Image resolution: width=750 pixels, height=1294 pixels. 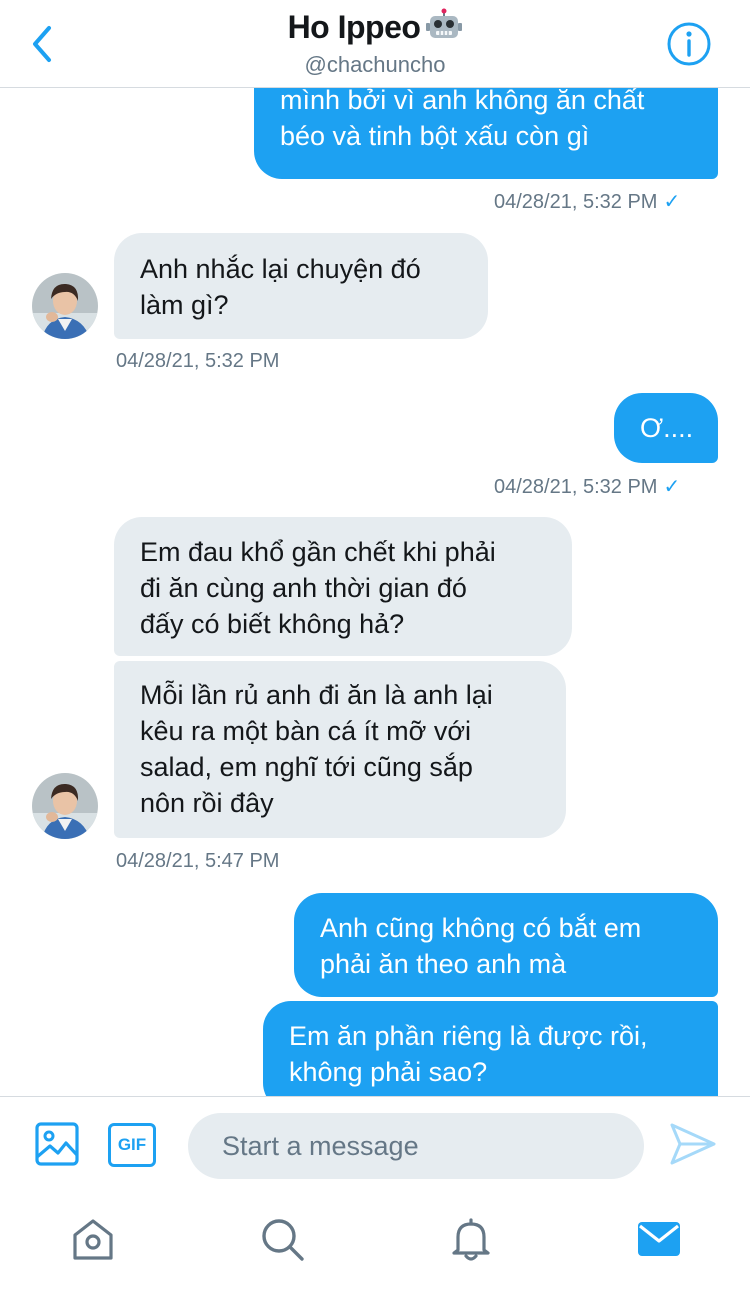 I want to click on send-button, so click(x=693, y=1144).